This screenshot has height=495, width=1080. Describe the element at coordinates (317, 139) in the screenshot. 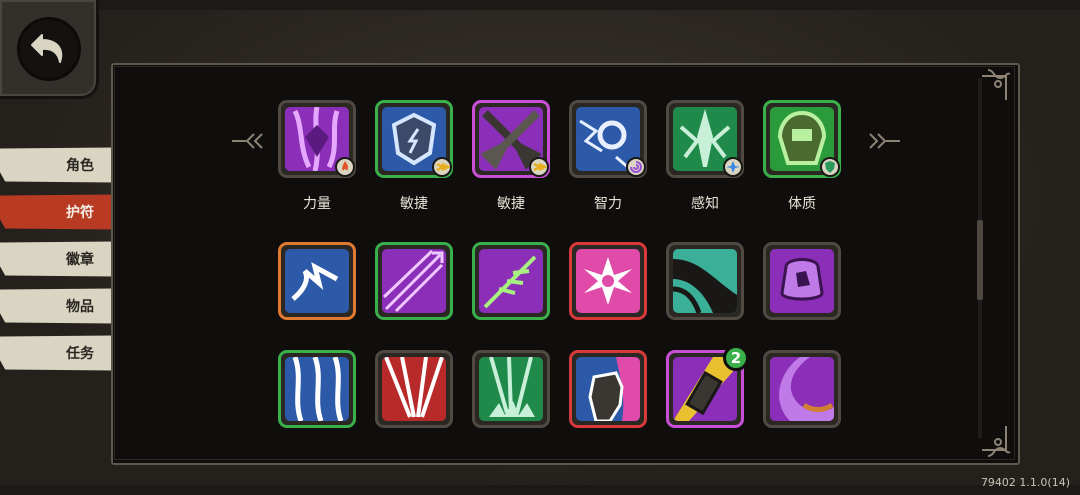

I see `amulet-slot-strength` at that location.